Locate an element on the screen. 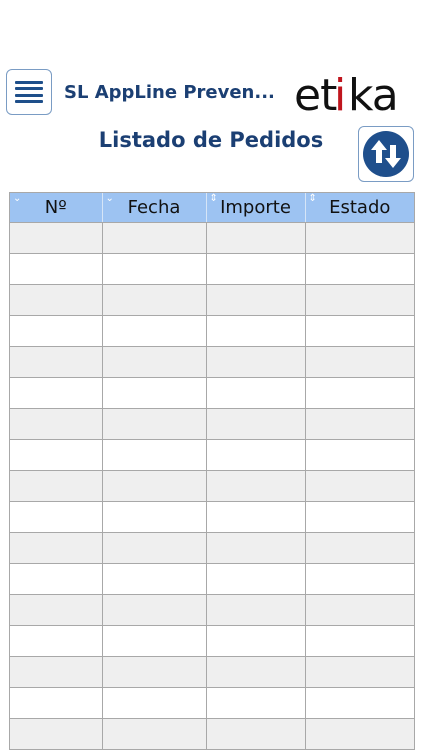 The image size is (422, 750). svg-text: i is located at coordinates (340, 94).